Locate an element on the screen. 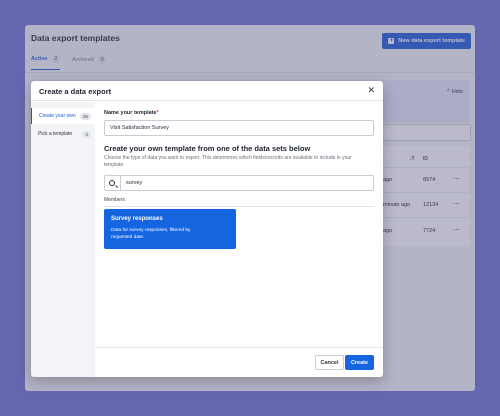 The height and width of the screenshot is (416, 500). required-mark: * is located at coordinates (157, 113).